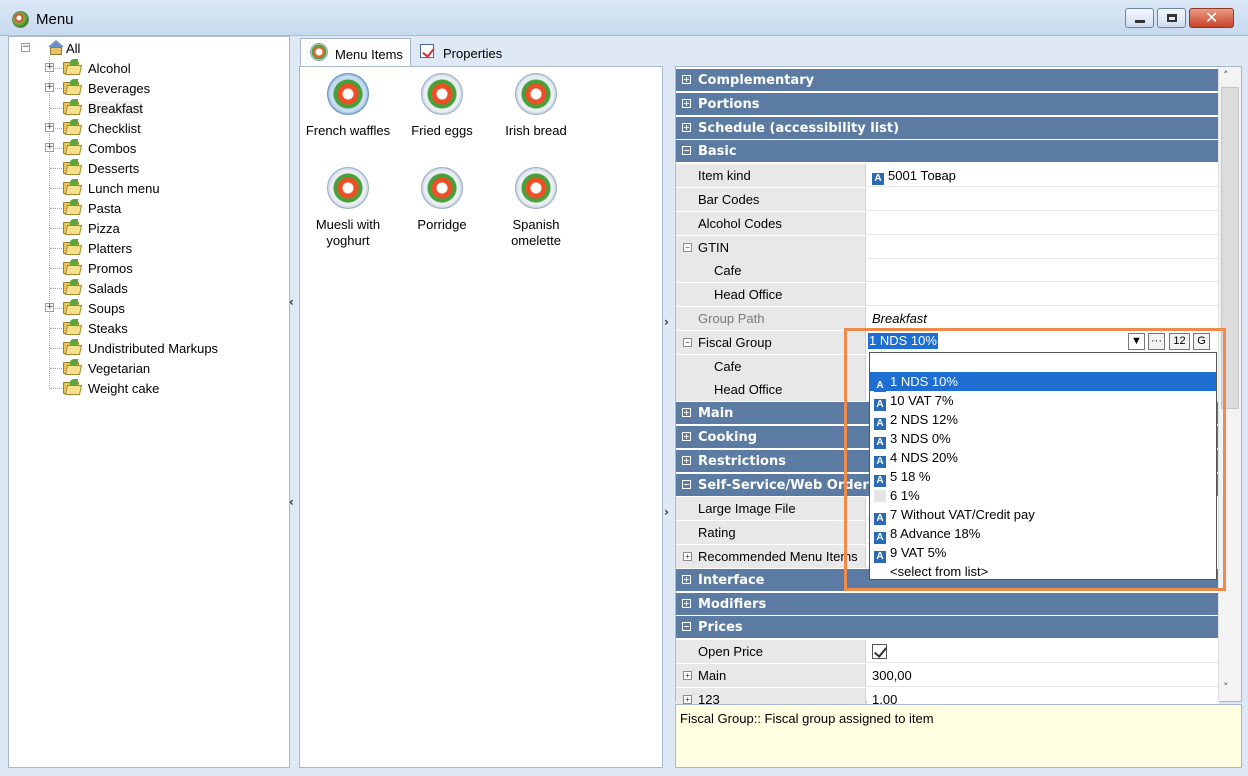  I want to click on tree-item: Promos, so click(149, 268).